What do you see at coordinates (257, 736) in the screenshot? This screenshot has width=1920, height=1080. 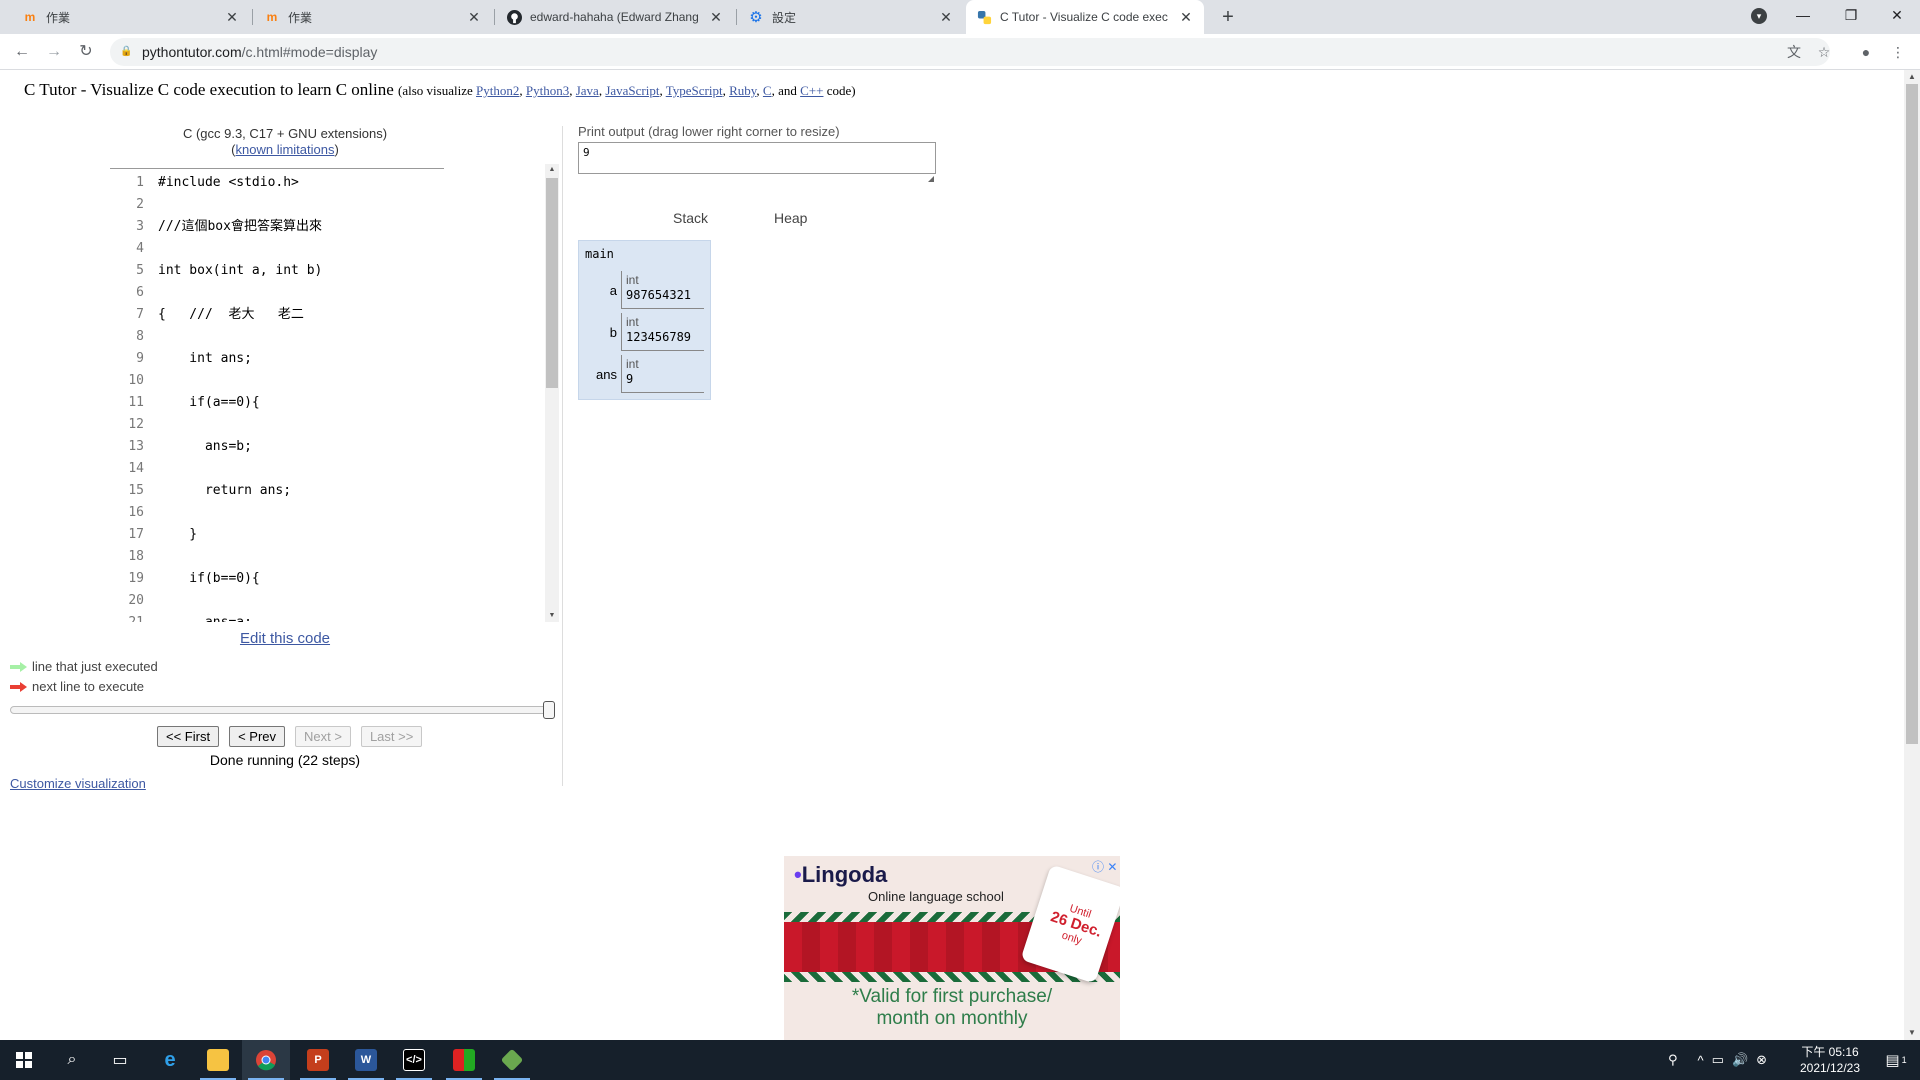 I see `prev-button: < Prev` at bounding box center [257, 736].